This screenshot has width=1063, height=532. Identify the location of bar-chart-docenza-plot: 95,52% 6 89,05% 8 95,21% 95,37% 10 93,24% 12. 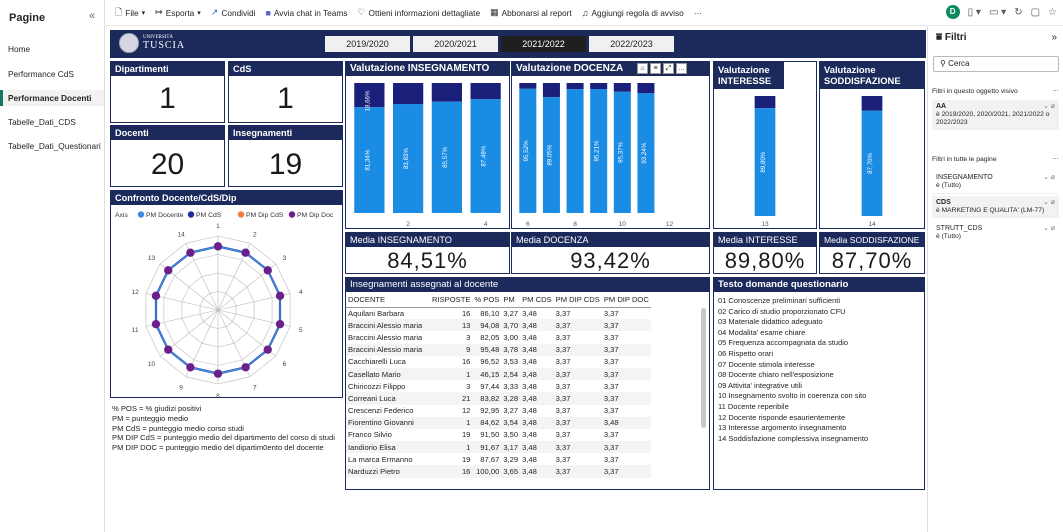
(610, 153).